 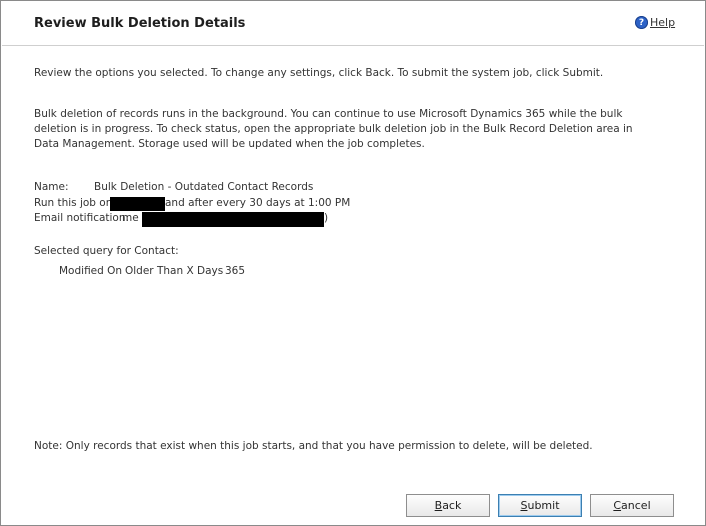 What do you see at coordinates (233, 219) in the screenshot?
I see `redacted-email` at bounding box center [233, 219].